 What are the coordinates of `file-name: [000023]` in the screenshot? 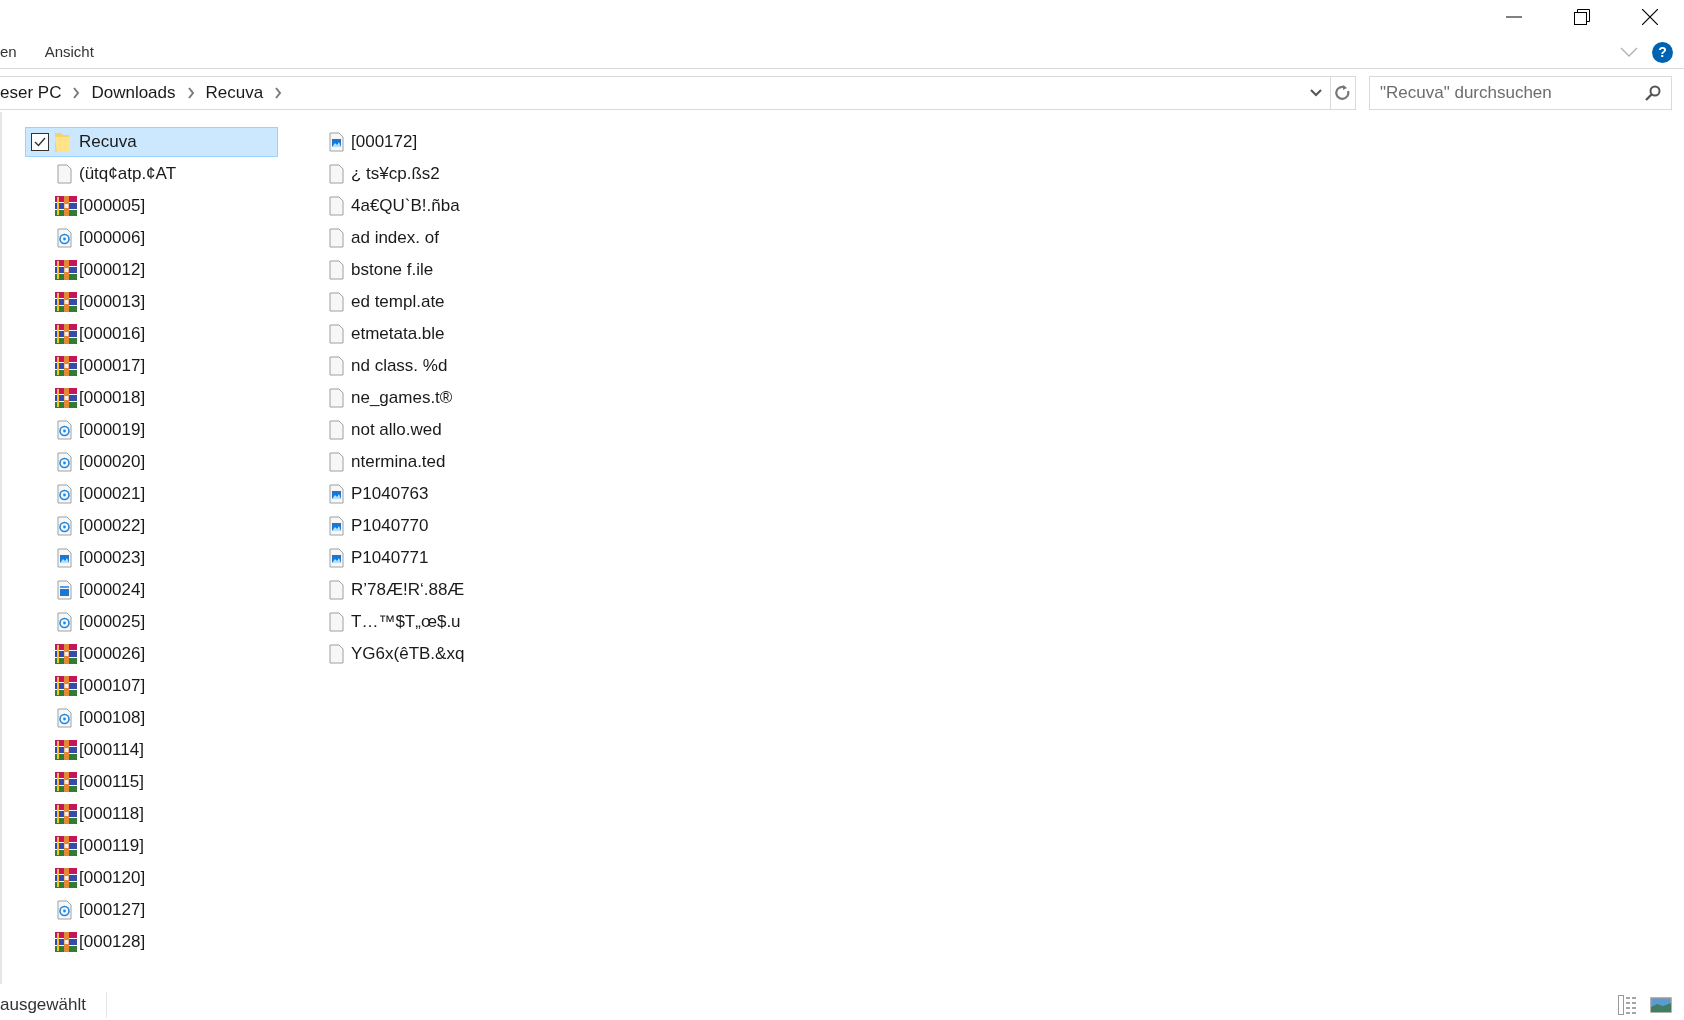 It's located at (112, 558).